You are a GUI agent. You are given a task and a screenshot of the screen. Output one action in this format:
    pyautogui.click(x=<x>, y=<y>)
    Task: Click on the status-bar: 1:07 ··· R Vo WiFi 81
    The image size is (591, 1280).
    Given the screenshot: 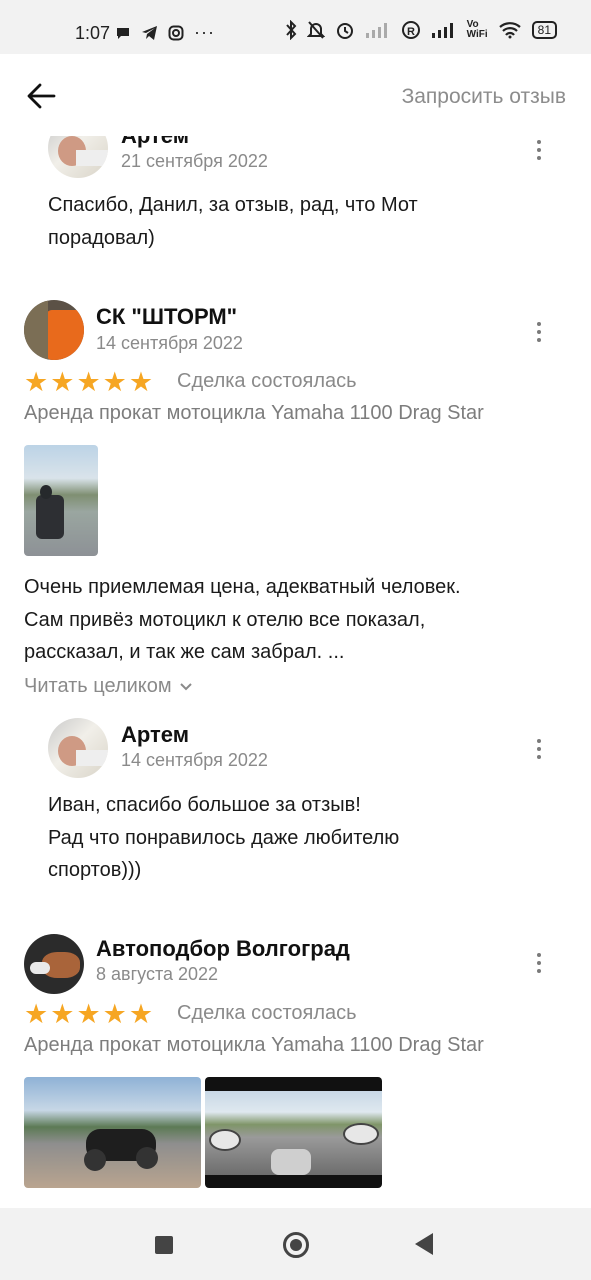 What is the action you would take?
    pyautogui.click(x=295, y=27)
    